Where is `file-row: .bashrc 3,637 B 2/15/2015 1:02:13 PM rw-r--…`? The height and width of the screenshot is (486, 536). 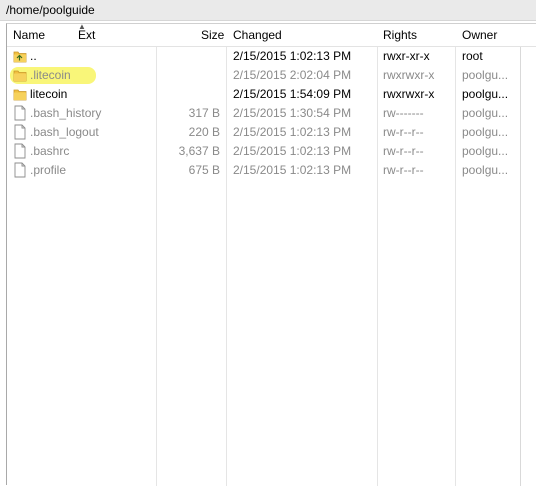
file-row: .bashrc 3,637 B 2/15/2015 1:02:13 PM rw-r--… is located at coordinates (271, 151).